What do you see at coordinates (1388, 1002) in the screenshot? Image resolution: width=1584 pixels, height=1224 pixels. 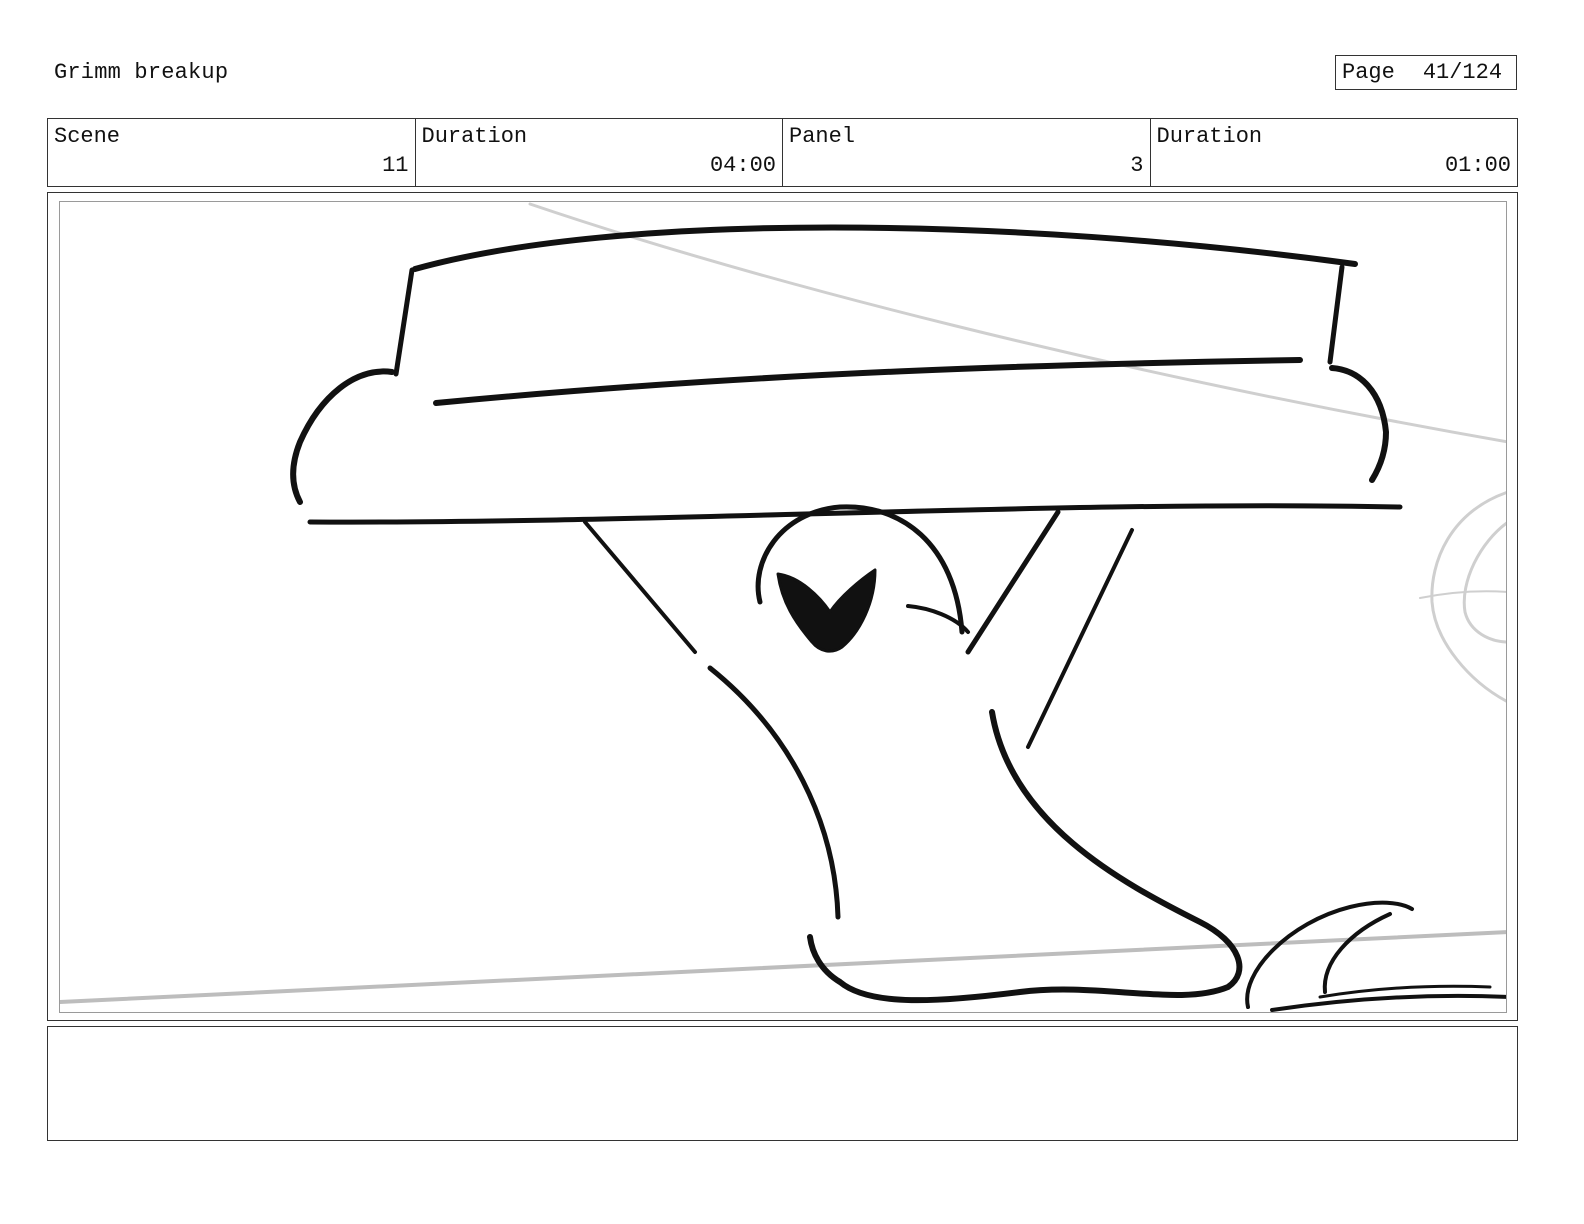 I see `ground-stroke-right` at bounding box center [1388, 1002].